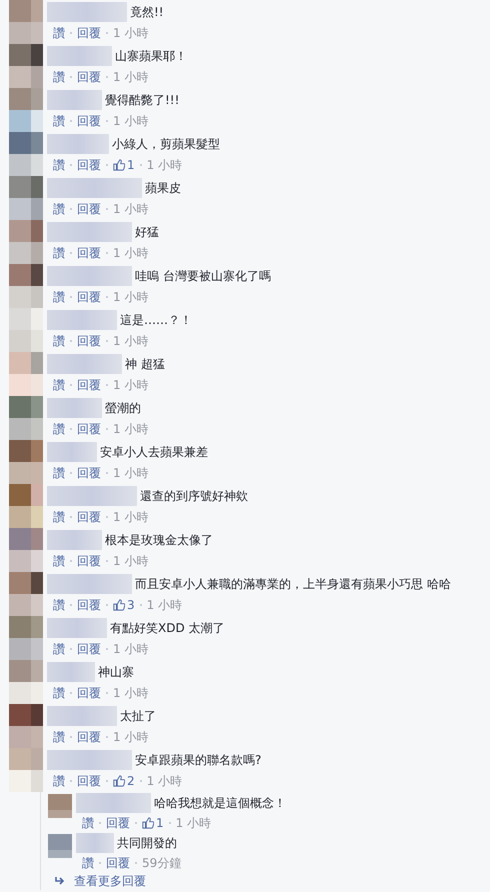 The width and height of the screenshot is (490, 892). I want to click on comment-text: 根本是玫瑰金太像了, so click(159, 540).